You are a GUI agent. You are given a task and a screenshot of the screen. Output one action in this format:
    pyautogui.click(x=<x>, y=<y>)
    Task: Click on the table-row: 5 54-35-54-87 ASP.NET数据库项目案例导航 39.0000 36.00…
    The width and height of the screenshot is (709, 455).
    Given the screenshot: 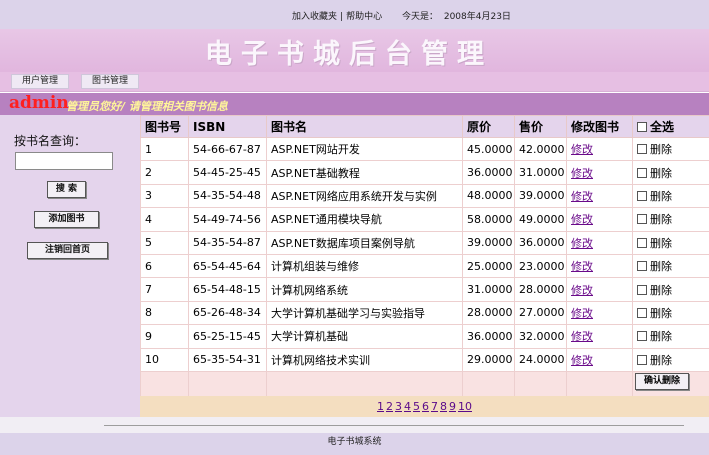 What is the action you would take?
    pyautogui.click(x=424, y=242)
    